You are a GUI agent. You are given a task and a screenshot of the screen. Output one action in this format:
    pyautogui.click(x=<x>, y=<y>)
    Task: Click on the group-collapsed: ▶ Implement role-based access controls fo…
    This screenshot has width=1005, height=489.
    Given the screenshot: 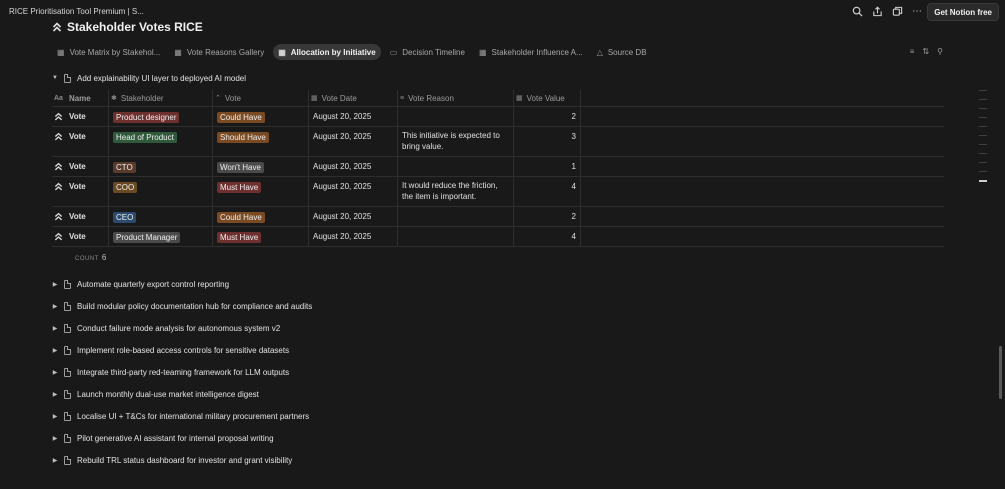 What is the action you would take?
    pyautogui.click(x=170, y=350)
    